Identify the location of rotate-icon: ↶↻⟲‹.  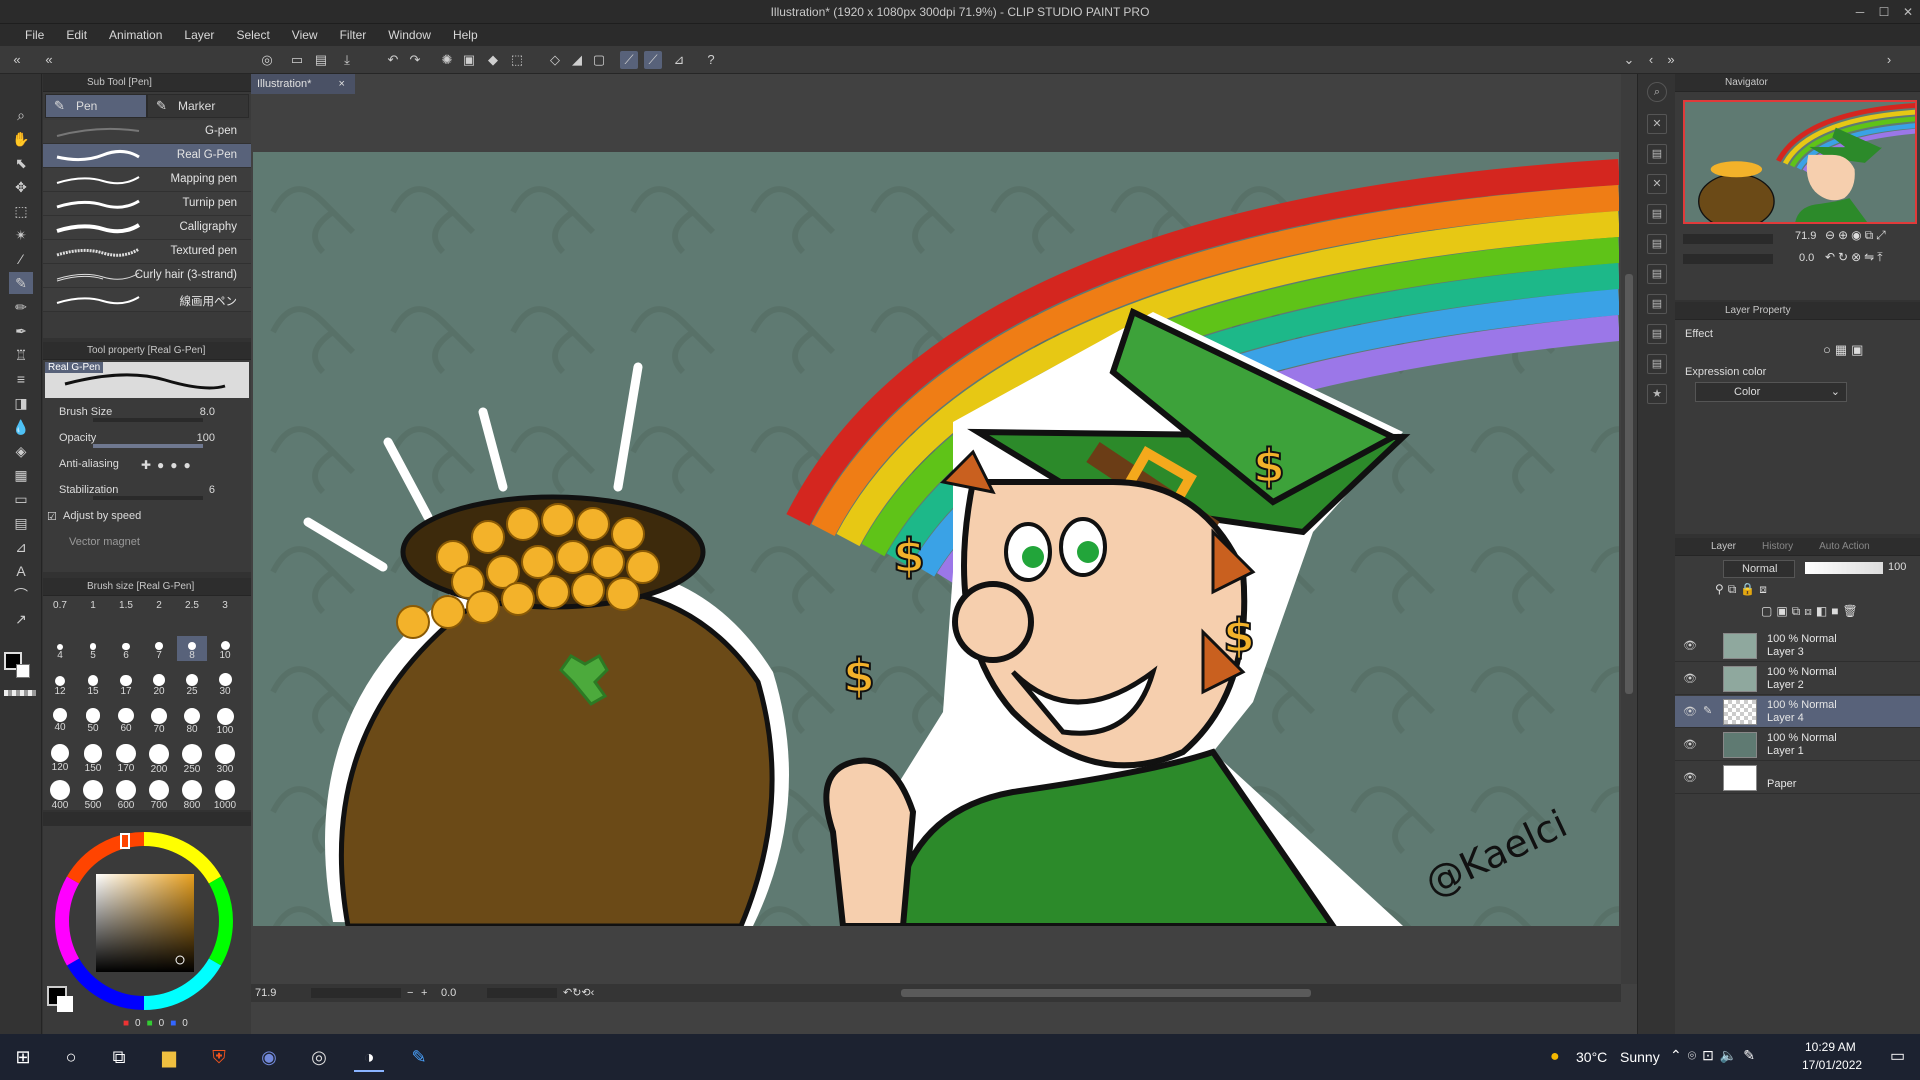
(578, 993).